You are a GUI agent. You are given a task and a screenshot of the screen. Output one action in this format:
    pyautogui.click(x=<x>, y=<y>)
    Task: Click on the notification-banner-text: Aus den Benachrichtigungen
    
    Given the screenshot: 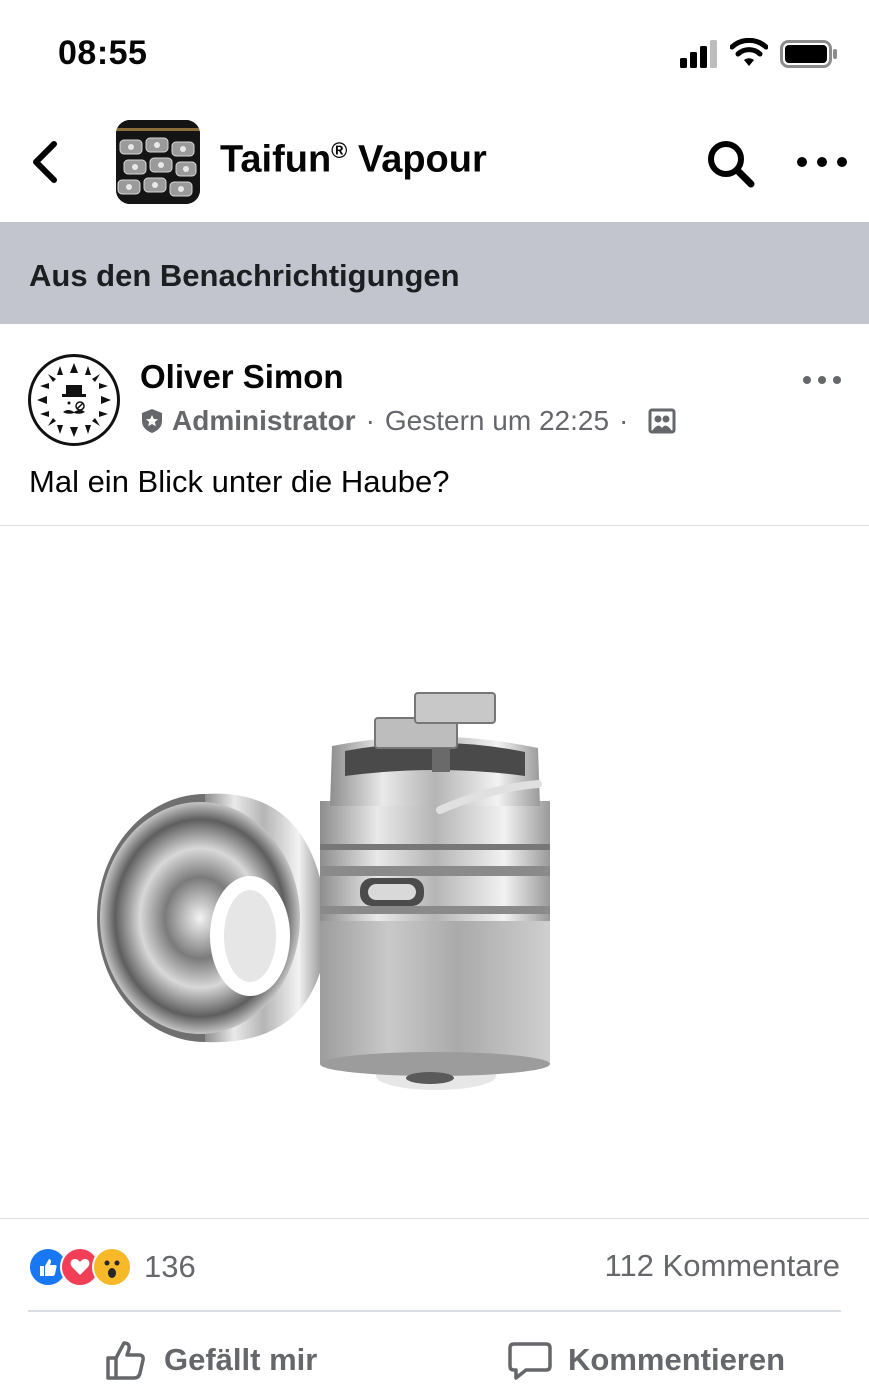 What is the action you would take?
    pyautogui.click(x=244, y=275)
    